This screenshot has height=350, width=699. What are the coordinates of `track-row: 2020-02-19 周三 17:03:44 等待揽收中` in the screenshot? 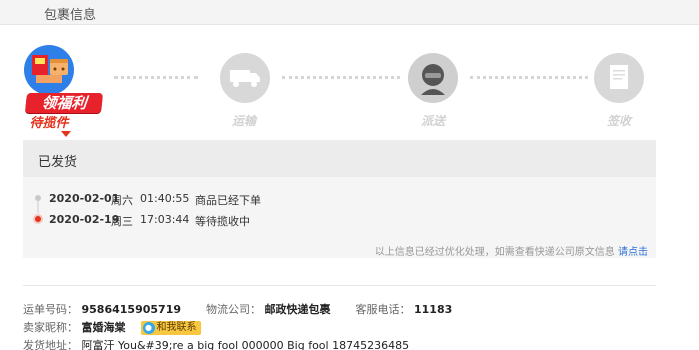 It's located at (339, 220).